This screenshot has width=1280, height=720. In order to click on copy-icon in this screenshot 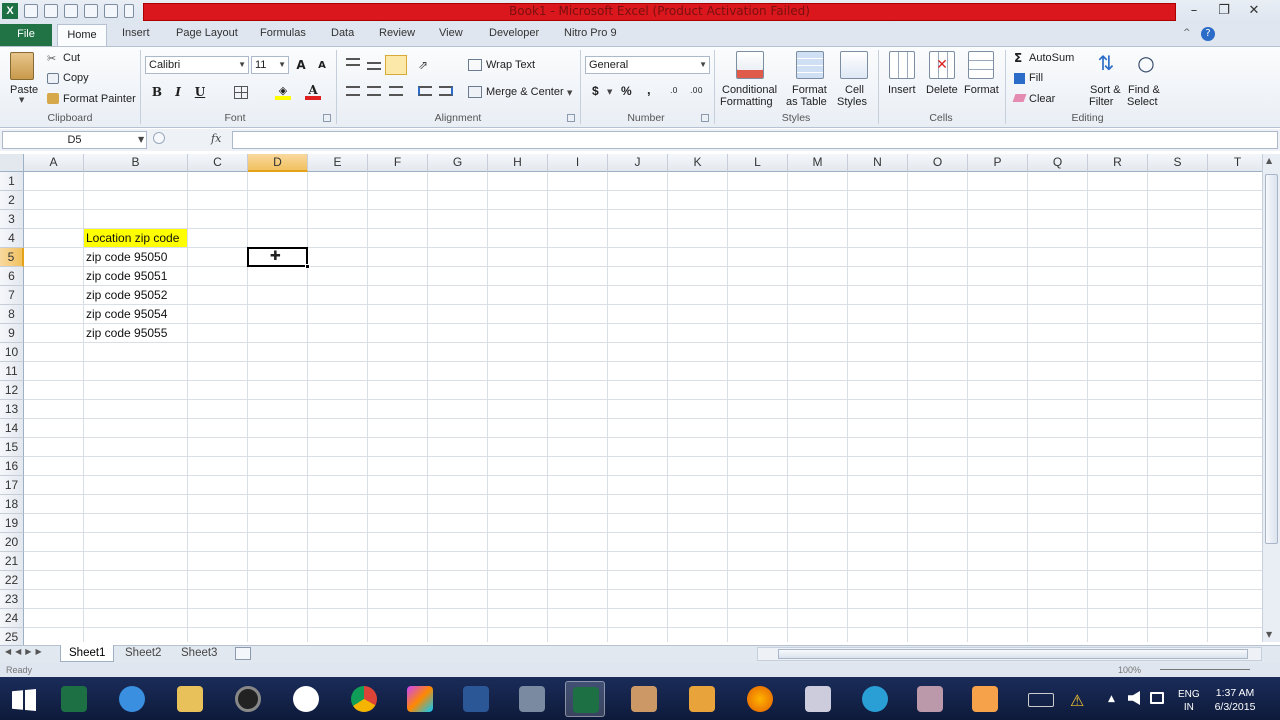, I will do `click(53, 78)`.